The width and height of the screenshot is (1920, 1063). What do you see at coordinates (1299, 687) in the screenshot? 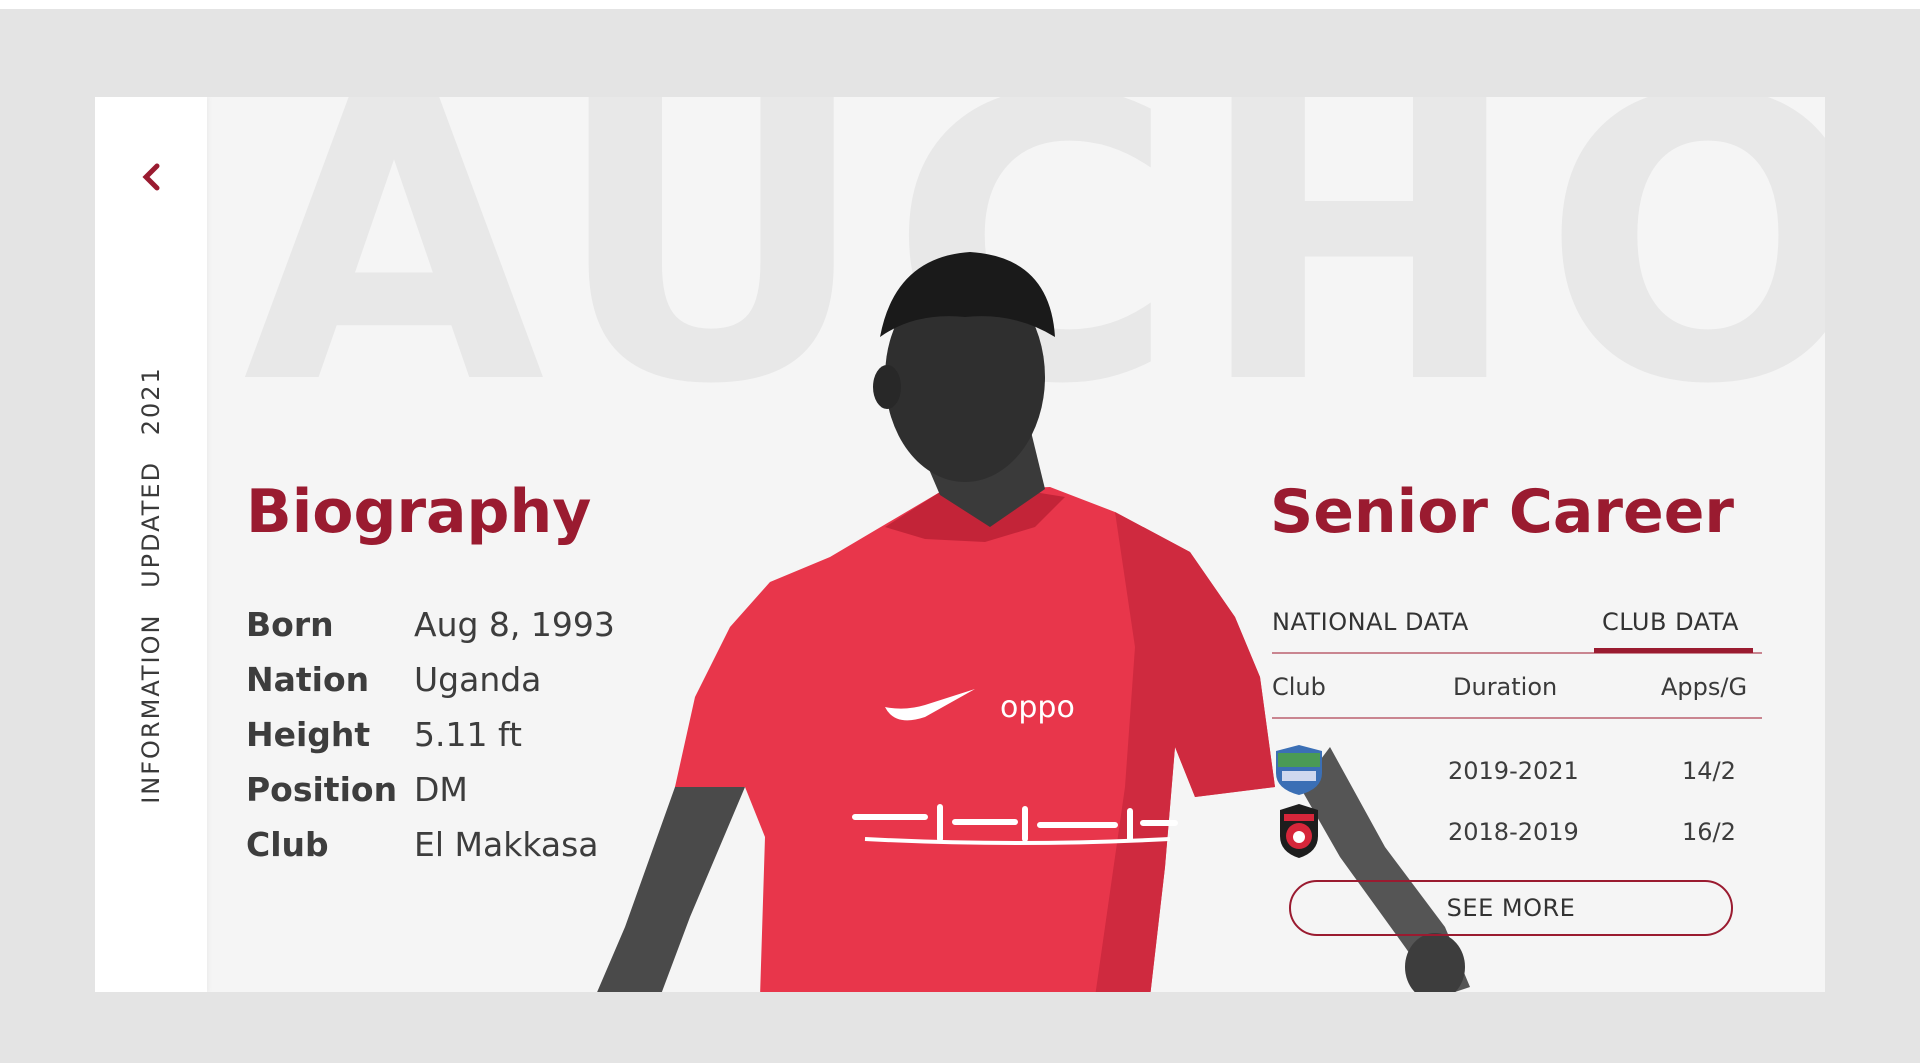
I see `column-header-club: Club` at bounding box center [1299, 687].